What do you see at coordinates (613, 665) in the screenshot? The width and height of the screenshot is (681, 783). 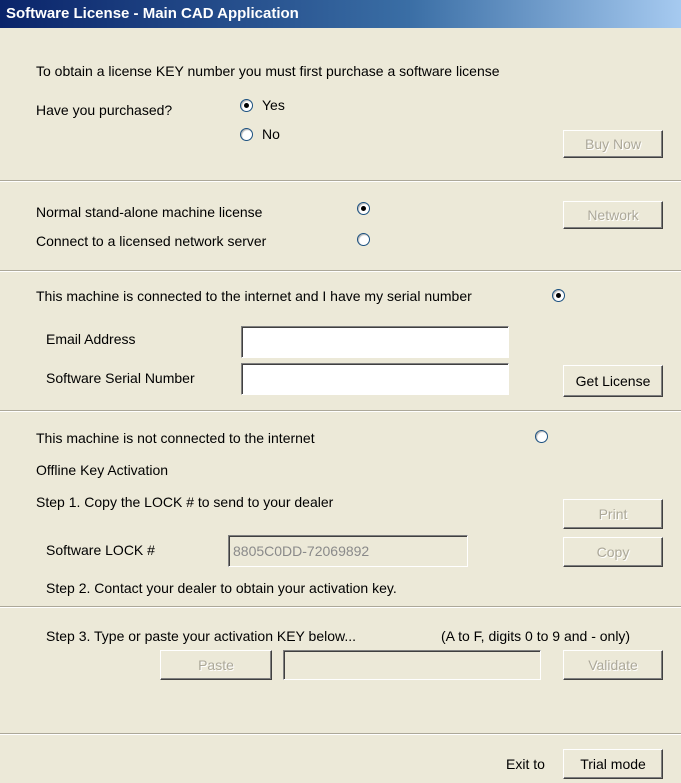 I see `validate-button: Validate` at bounding box center [613, 665].